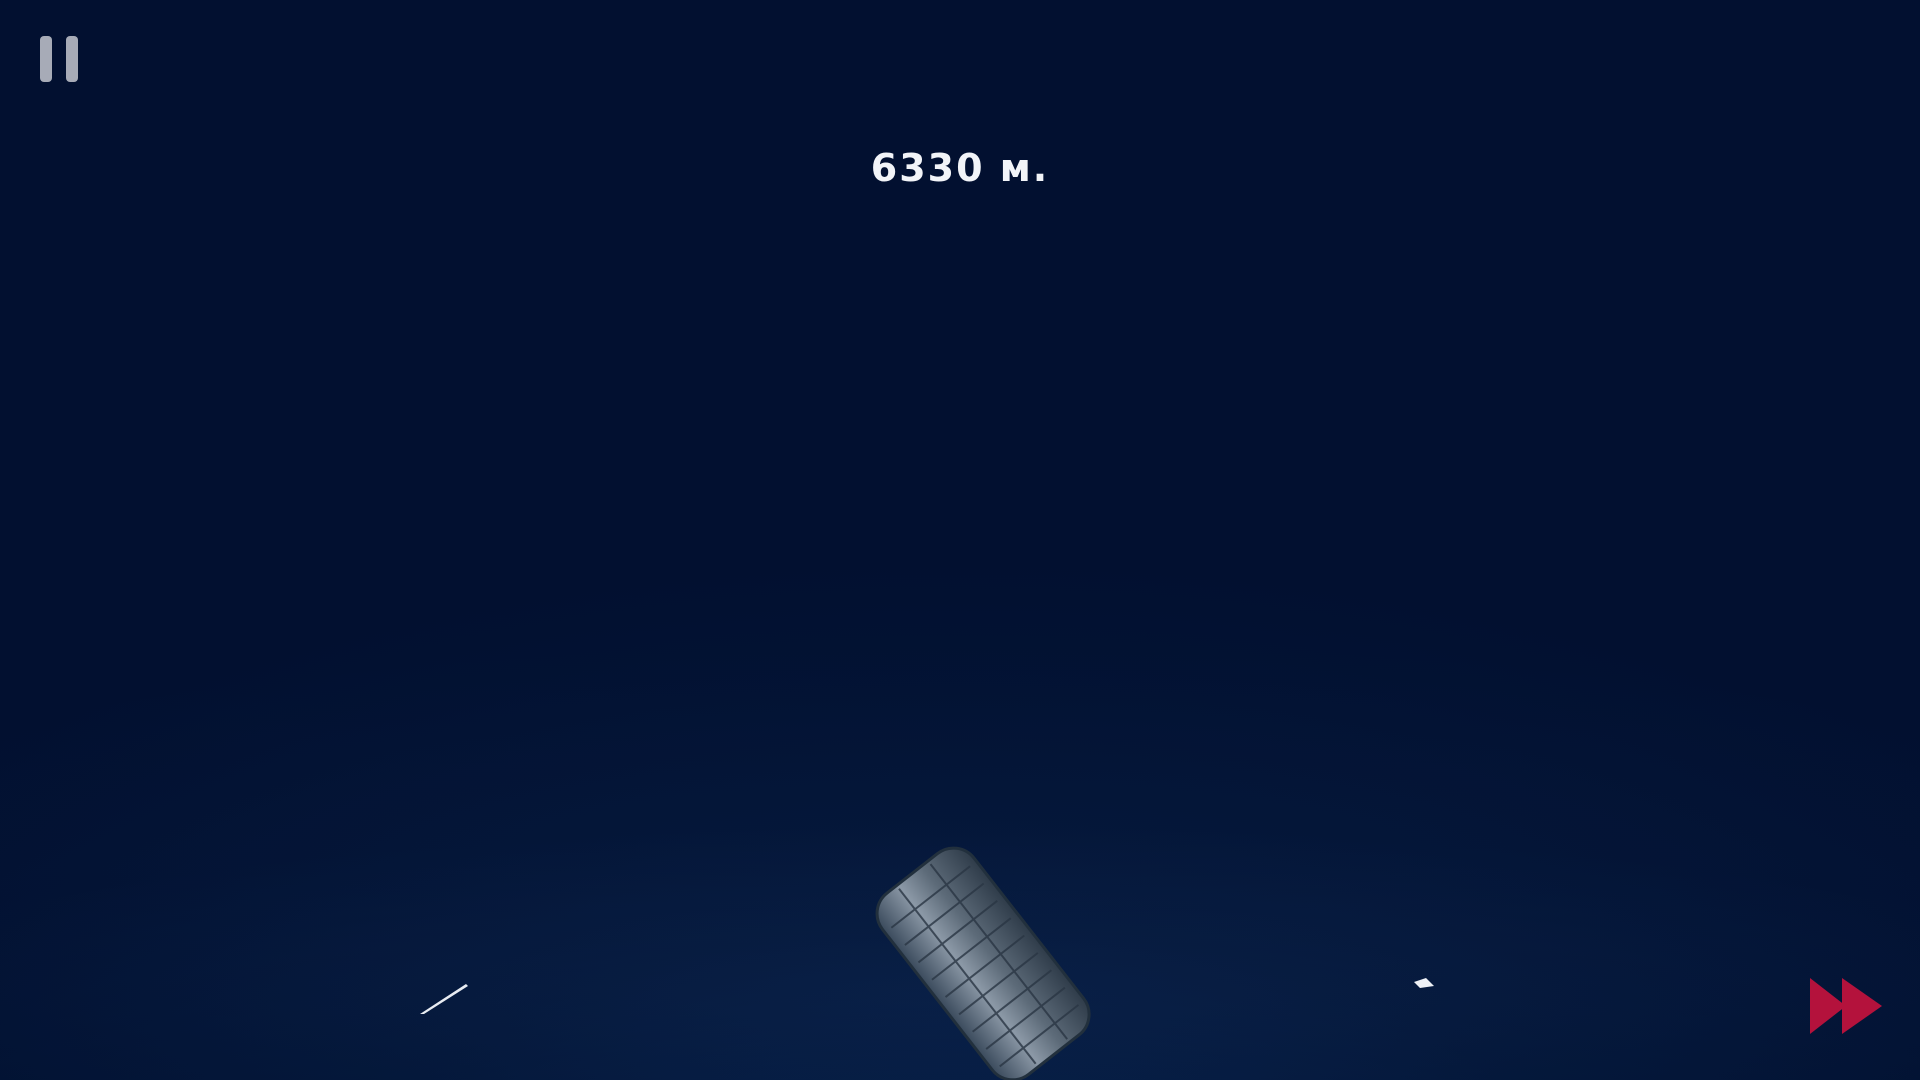 This screenshot has width=1920, height=1080. What do you see at coordinates (72, 59) in the screenshot?
I see `pause-icon-bar-right` at bounding box center [72, 59].